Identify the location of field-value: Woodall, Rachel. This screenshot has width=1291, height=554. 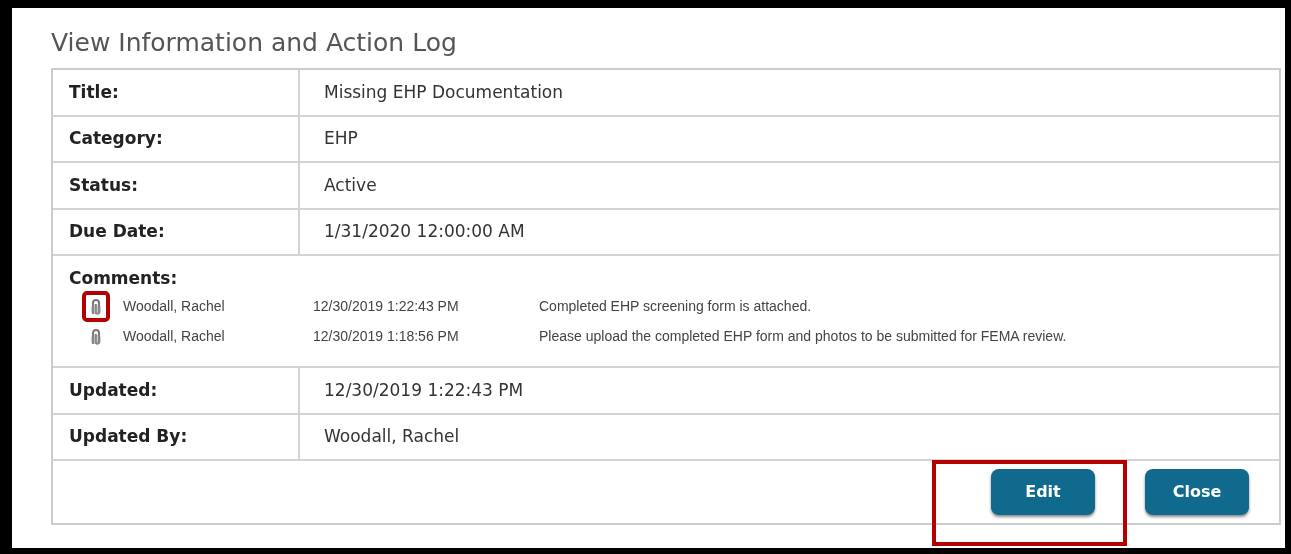
(392, 436).